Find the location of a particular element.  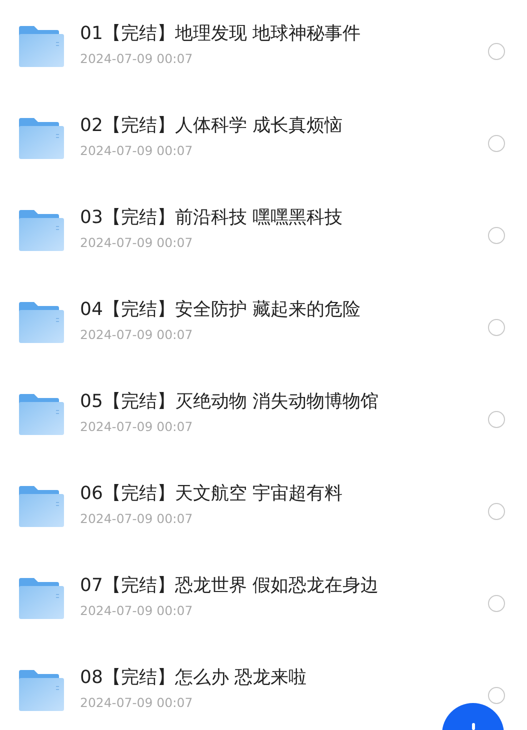

folder-name: 03【完结】前沿科技 嘿嘿黑科技 is located at coordinates (212, 217).